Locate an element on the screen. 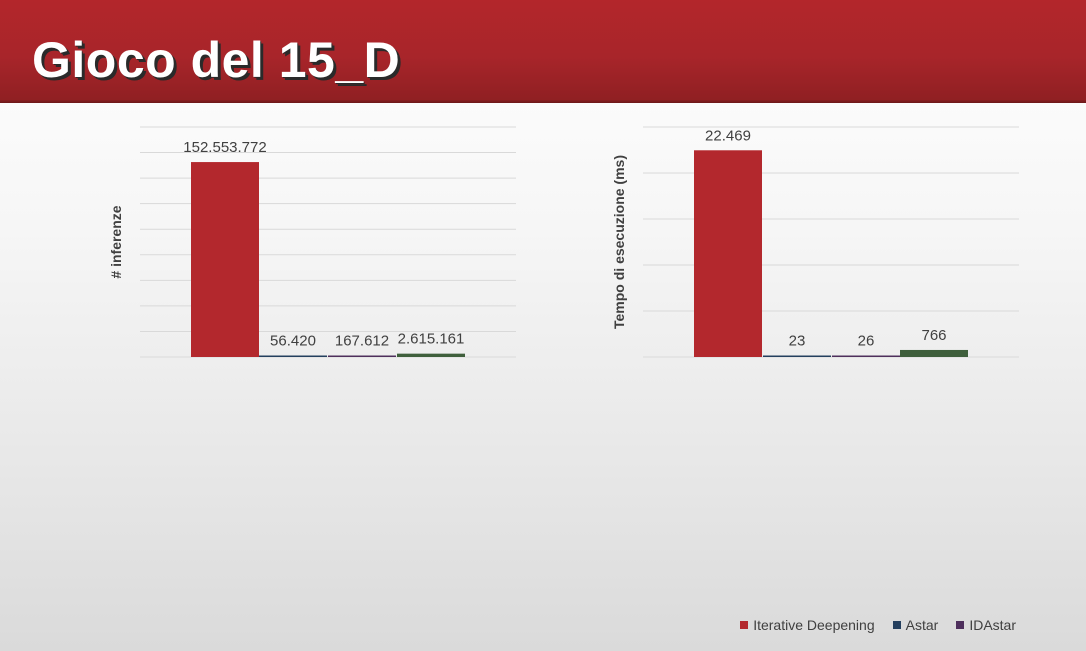  legend-label: Astar is located at coordinates (922, 625).